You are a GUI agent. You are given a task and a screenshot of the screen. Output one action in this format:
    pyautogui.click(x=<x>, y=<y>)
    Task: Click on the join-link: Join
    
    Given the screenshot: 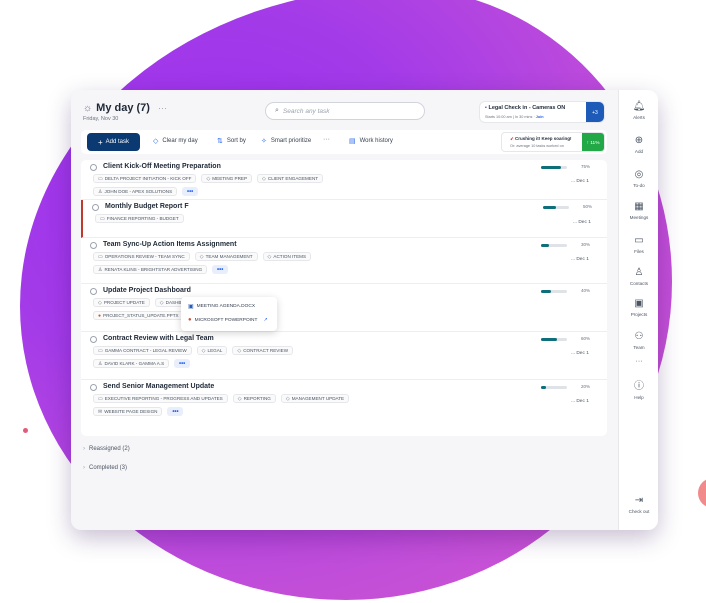 What is the action you would take?
    pyautogui.click(x=540, y=117)
    